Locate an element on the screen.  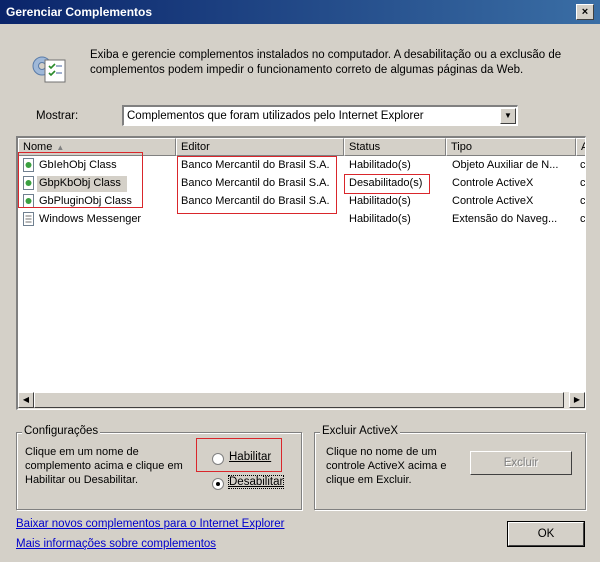
scrollbar-thumb is located at coordinates (299, 400).